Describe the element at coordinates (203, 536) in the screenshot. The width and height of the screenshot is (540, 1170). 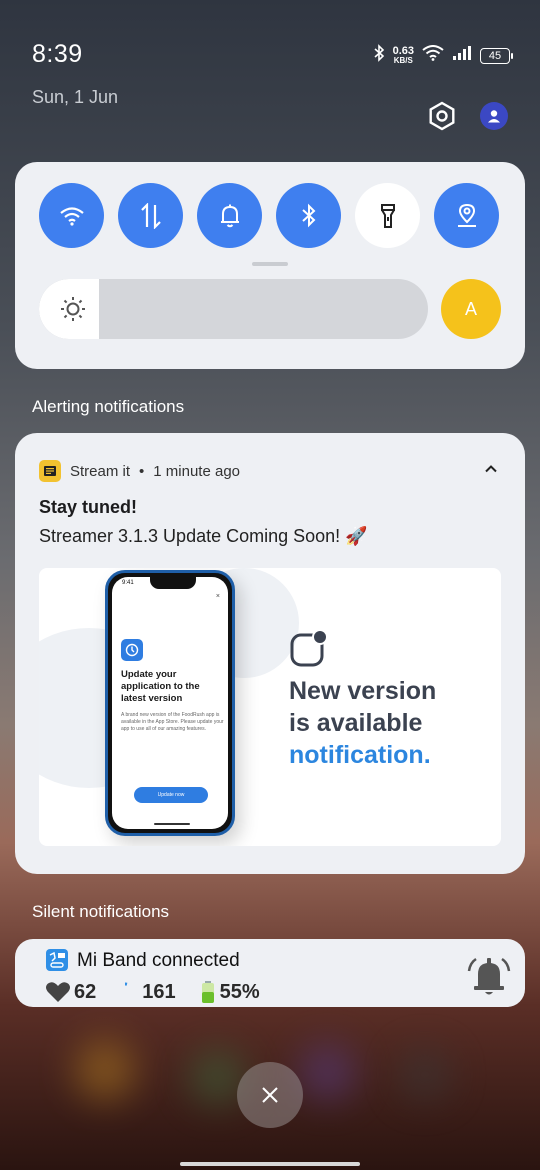
I see `notification-body: Streamer 3.1.3 Update Coming Soon! 🚀` at that location.